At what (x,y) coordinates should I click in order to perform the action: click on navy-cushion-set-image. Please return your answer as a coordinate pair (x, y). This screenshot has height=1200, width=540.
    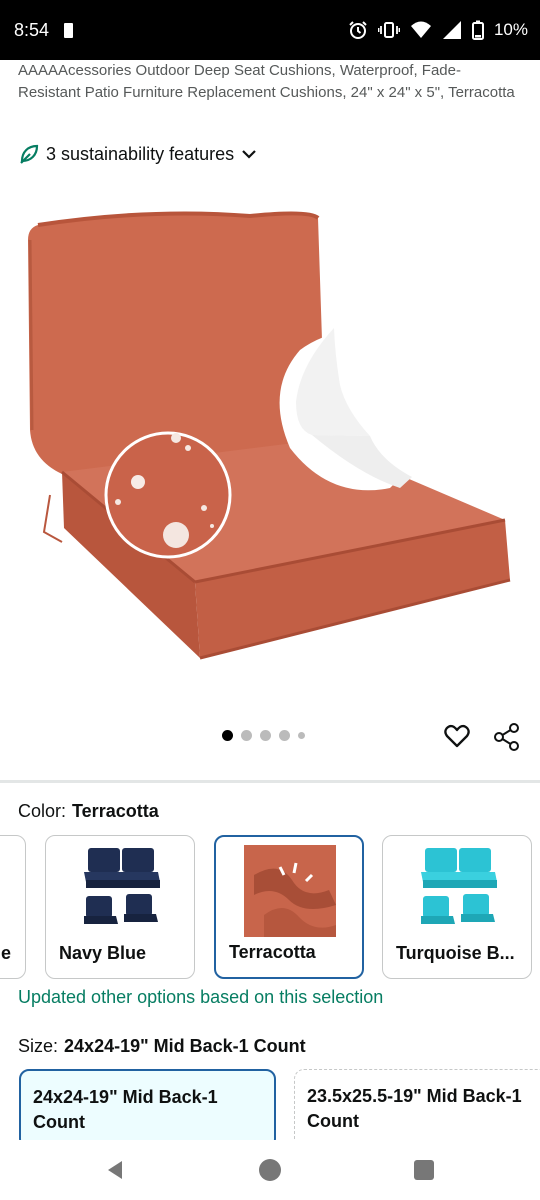
    Looking at the image, I should click on (122, 886).